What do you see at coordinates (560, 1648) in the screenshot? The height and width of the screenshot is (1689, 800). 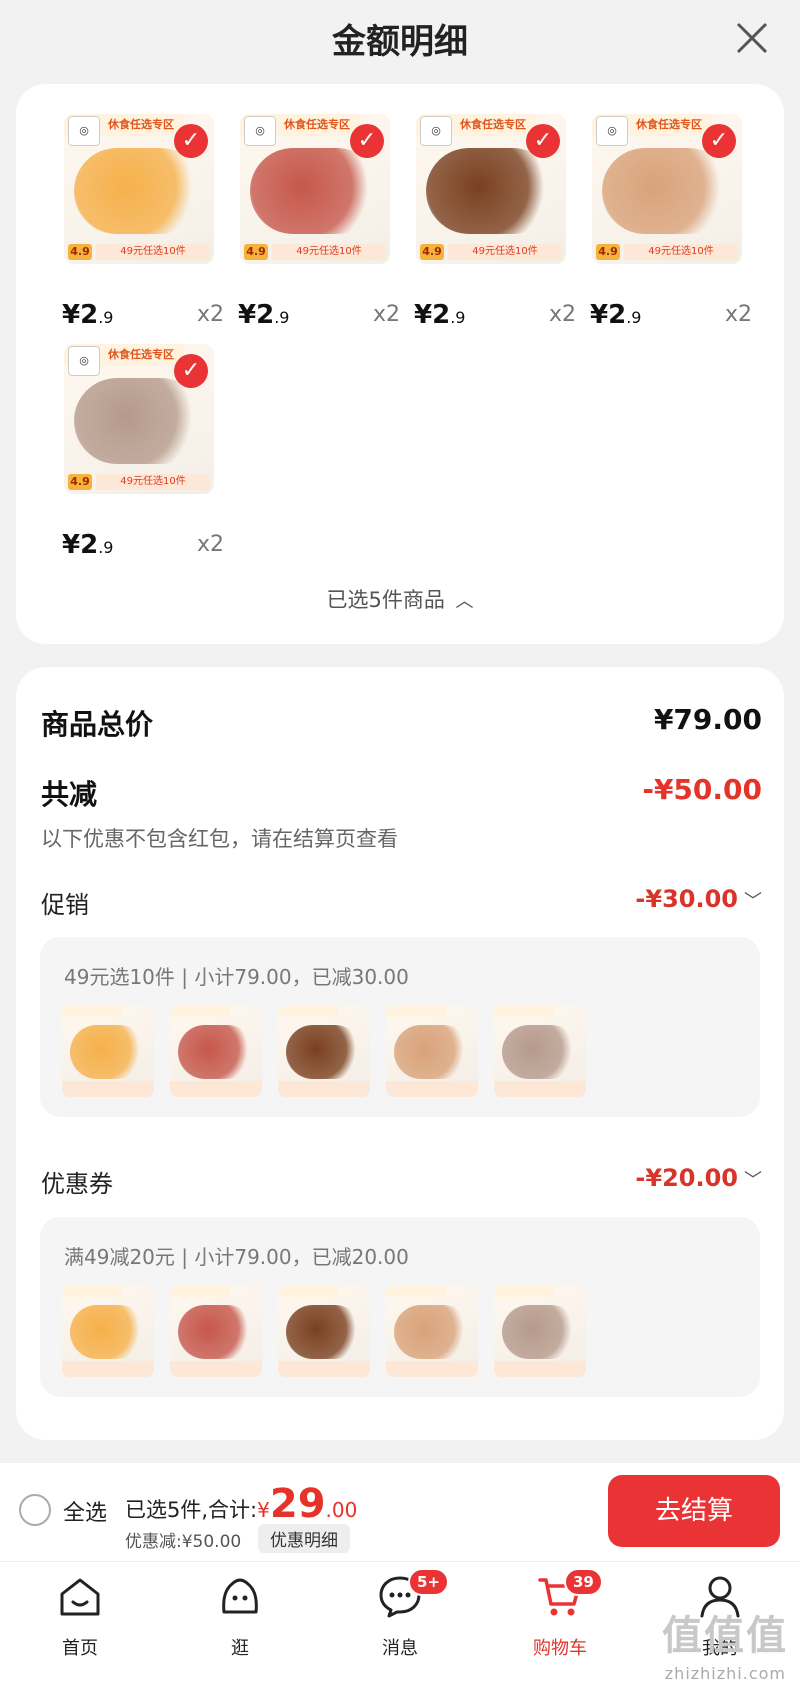 I see `tab-cart-label: 购物车` at bounding box center [560, 1648].